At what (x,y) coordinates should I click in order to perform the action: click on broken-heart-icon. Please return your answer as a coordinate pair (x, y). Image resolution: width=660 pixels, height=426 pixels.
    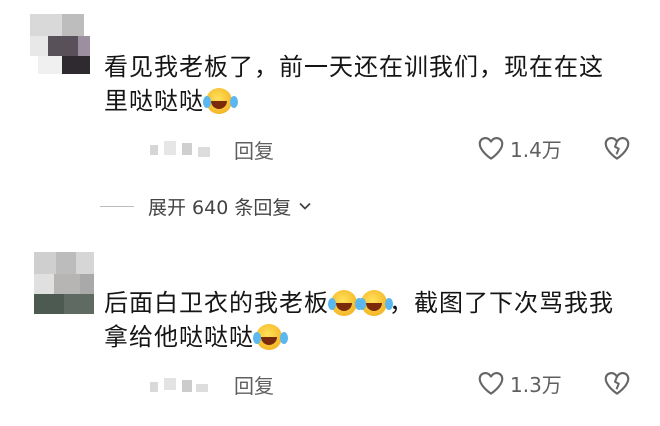
    Looking at the image, I should click on (617, 383).